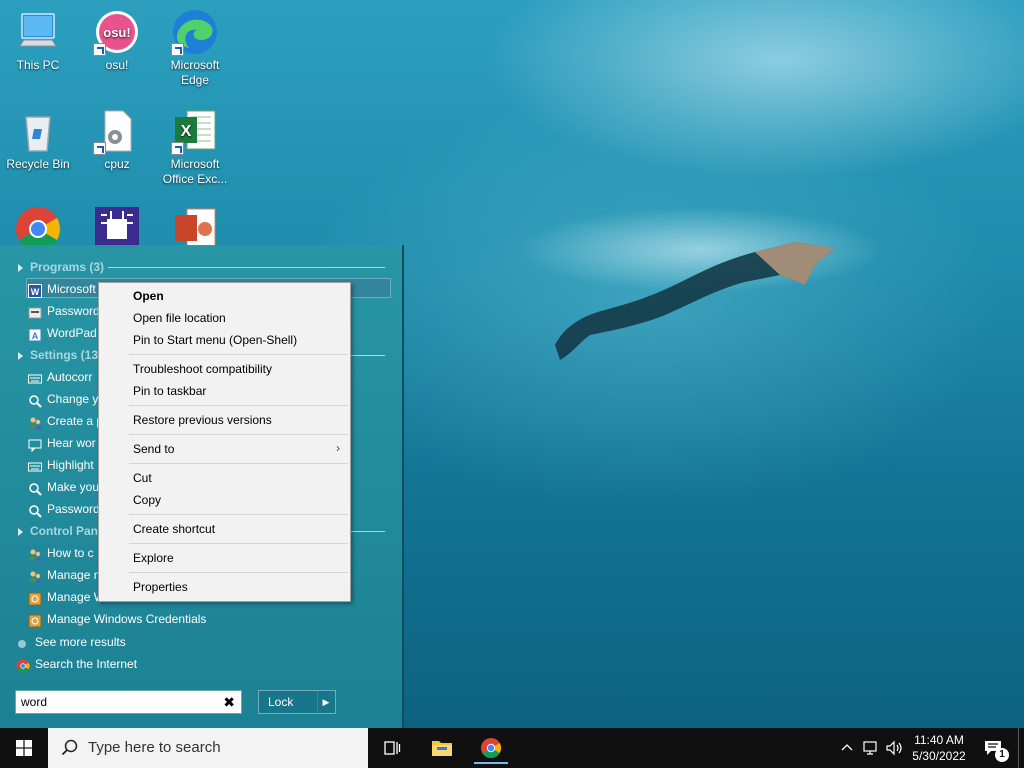 This screenshot has width=1024, height=768. I want to click on vault-icon, so click(35, 620).